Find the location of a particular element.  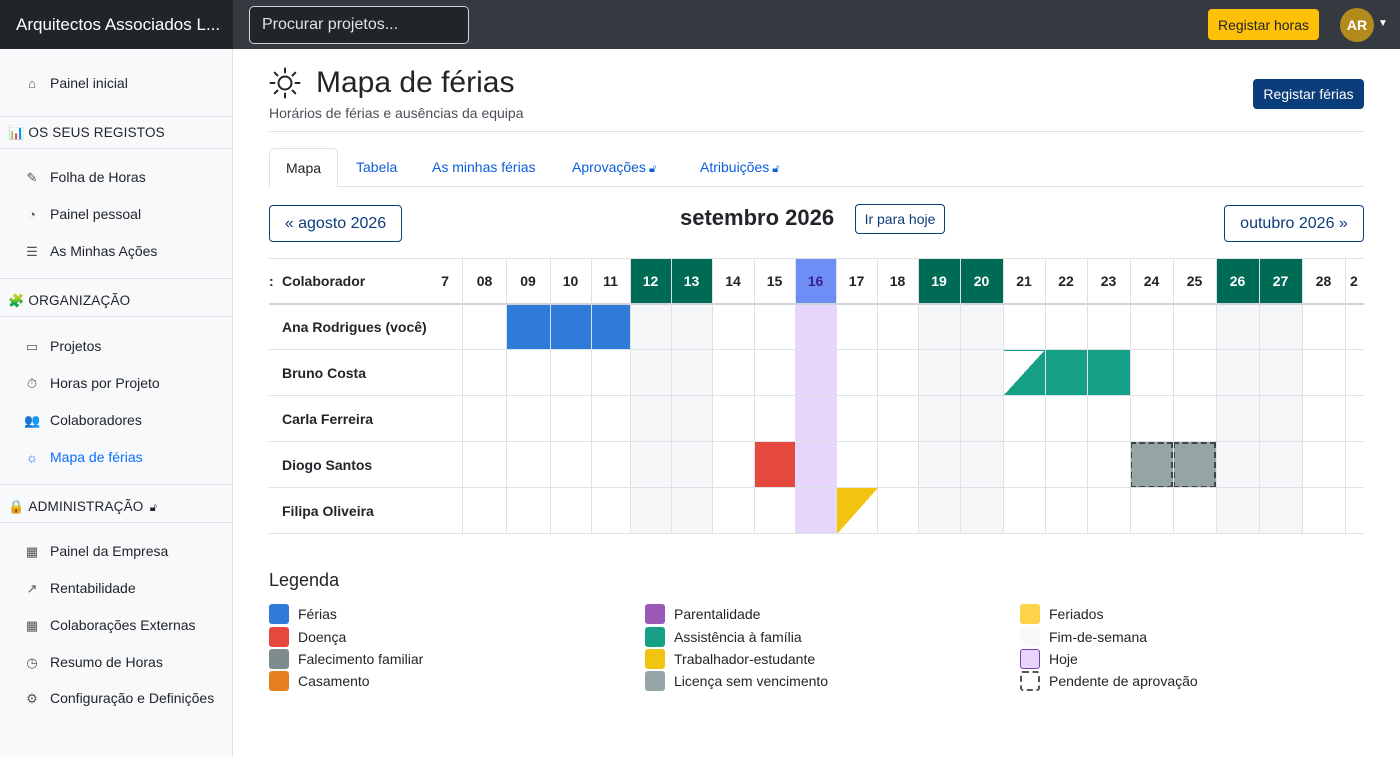

legend-label: Parentalidade is located at coordinates (717, 614).